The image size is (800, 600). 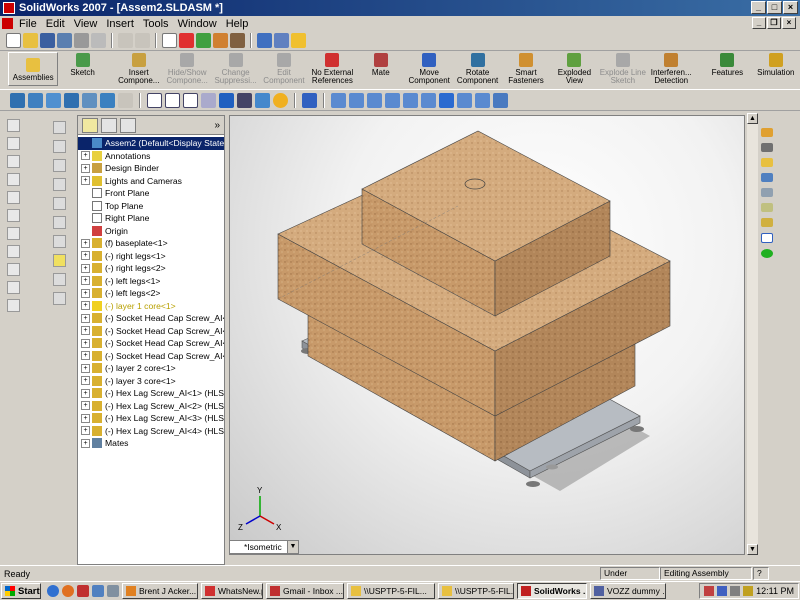 I want to click on previous-view-icon, so click(x=125, y=100).